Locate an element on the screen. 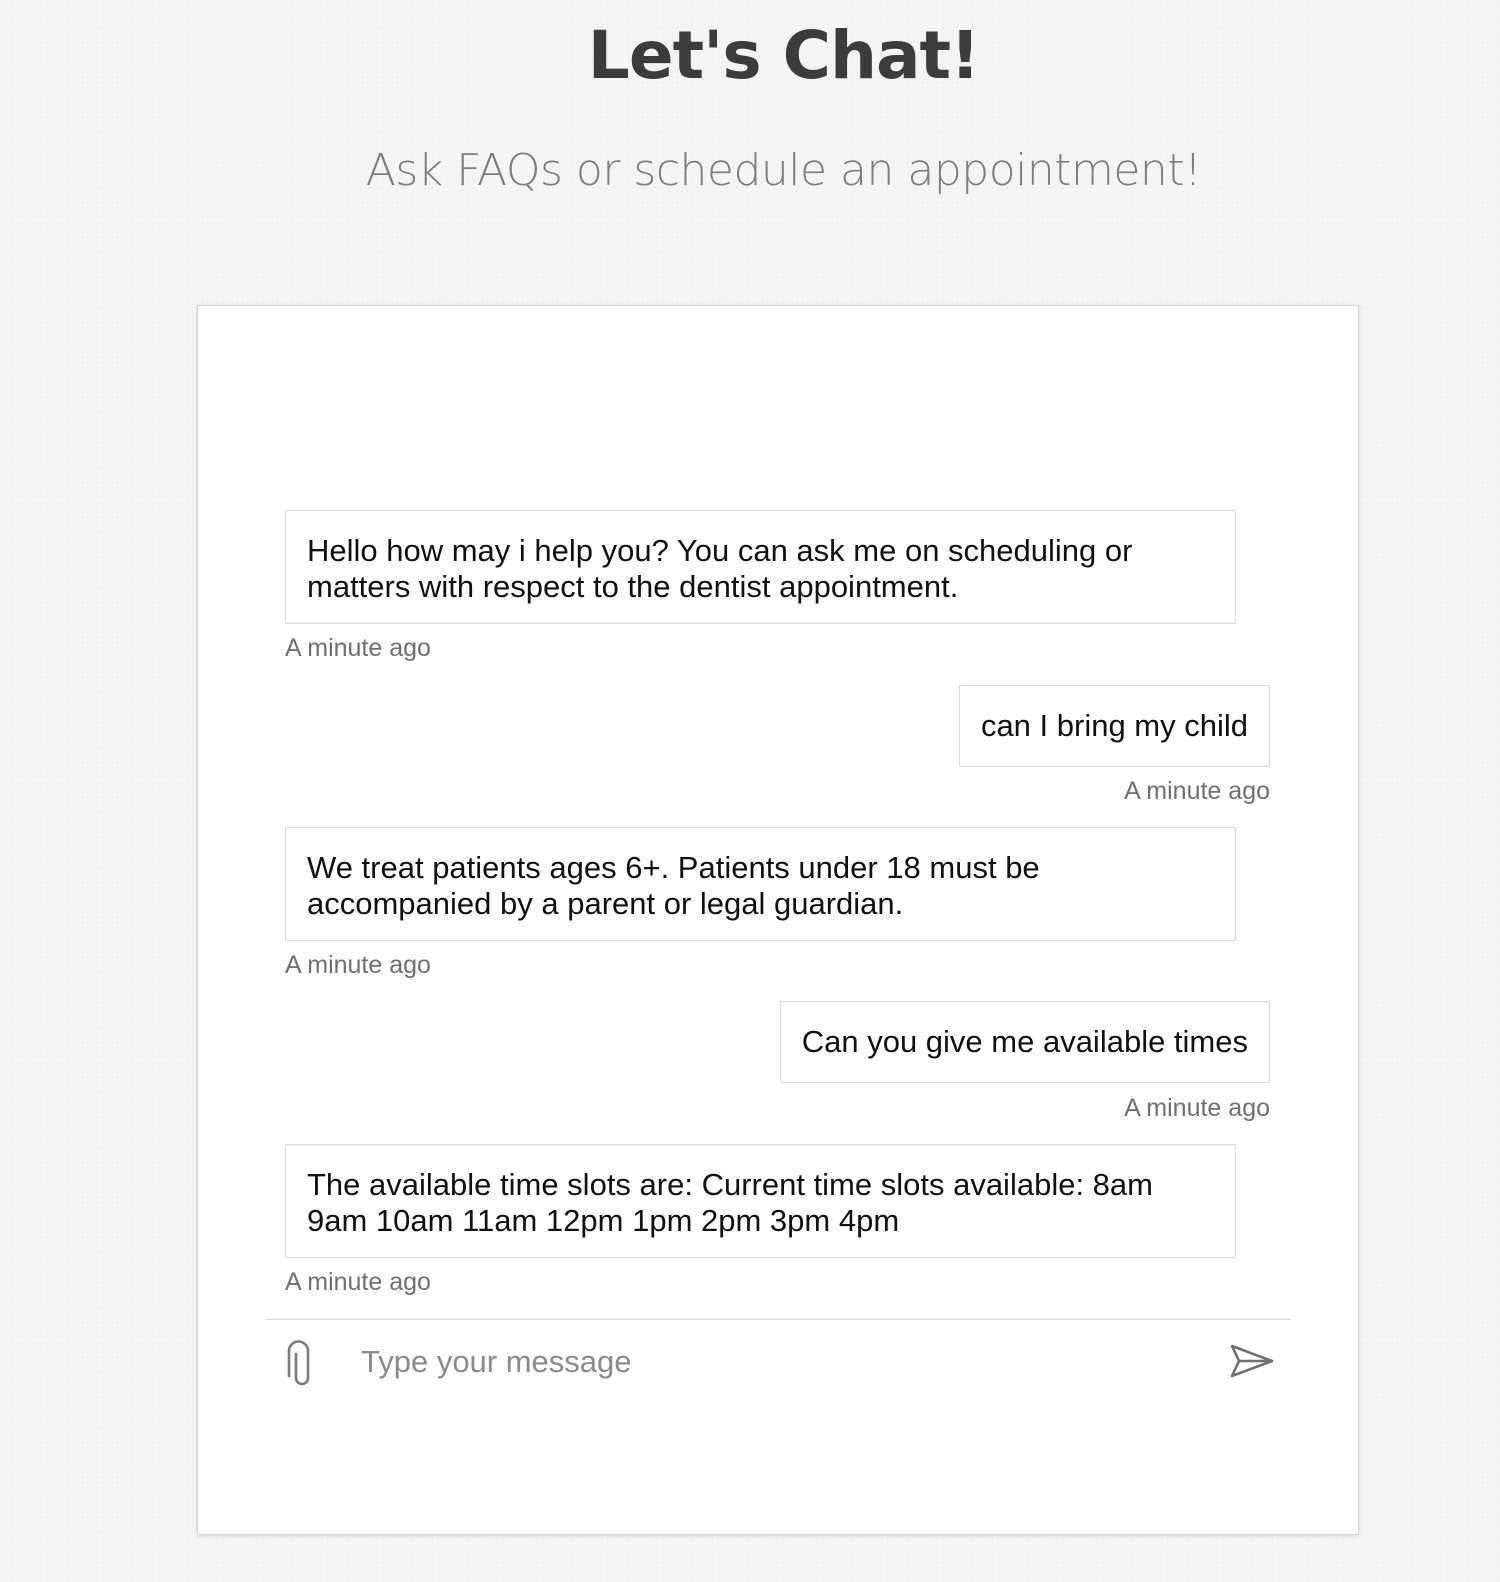  user-message: Can you give me available times is located at coordinates (1024, 1042).